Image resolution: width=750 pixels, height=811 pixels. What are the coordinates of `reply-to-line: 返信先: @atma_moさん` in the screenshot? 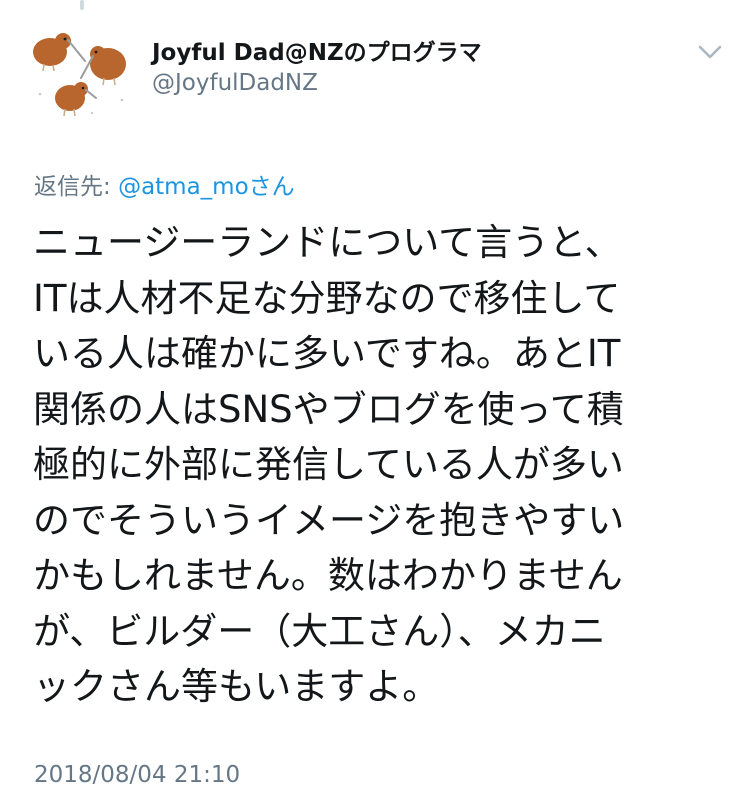 It's located at (164, 184).